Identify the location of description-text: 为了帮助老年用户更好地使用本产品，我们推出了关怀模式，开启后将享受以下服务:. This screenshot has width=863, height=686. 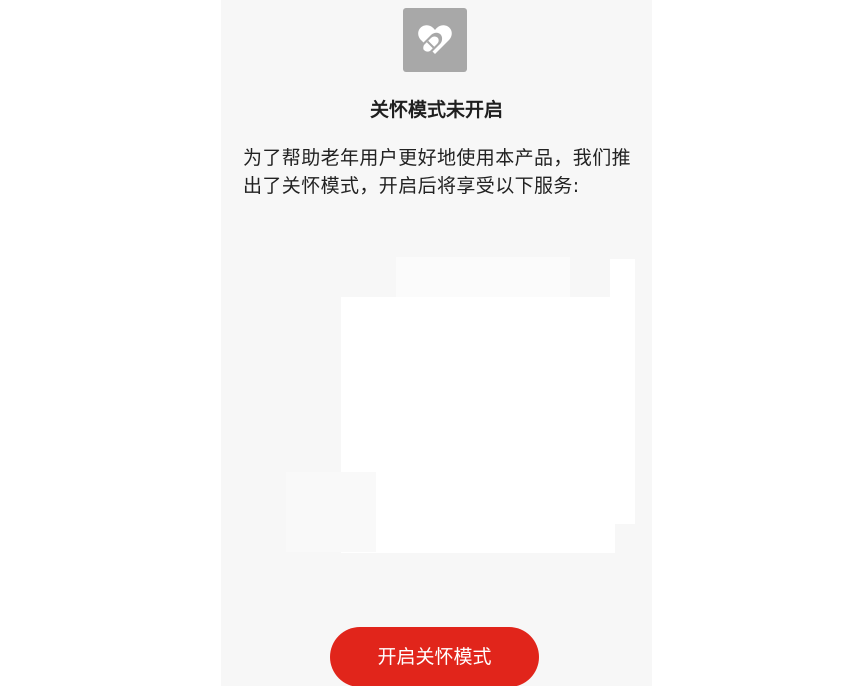
(437, 172).